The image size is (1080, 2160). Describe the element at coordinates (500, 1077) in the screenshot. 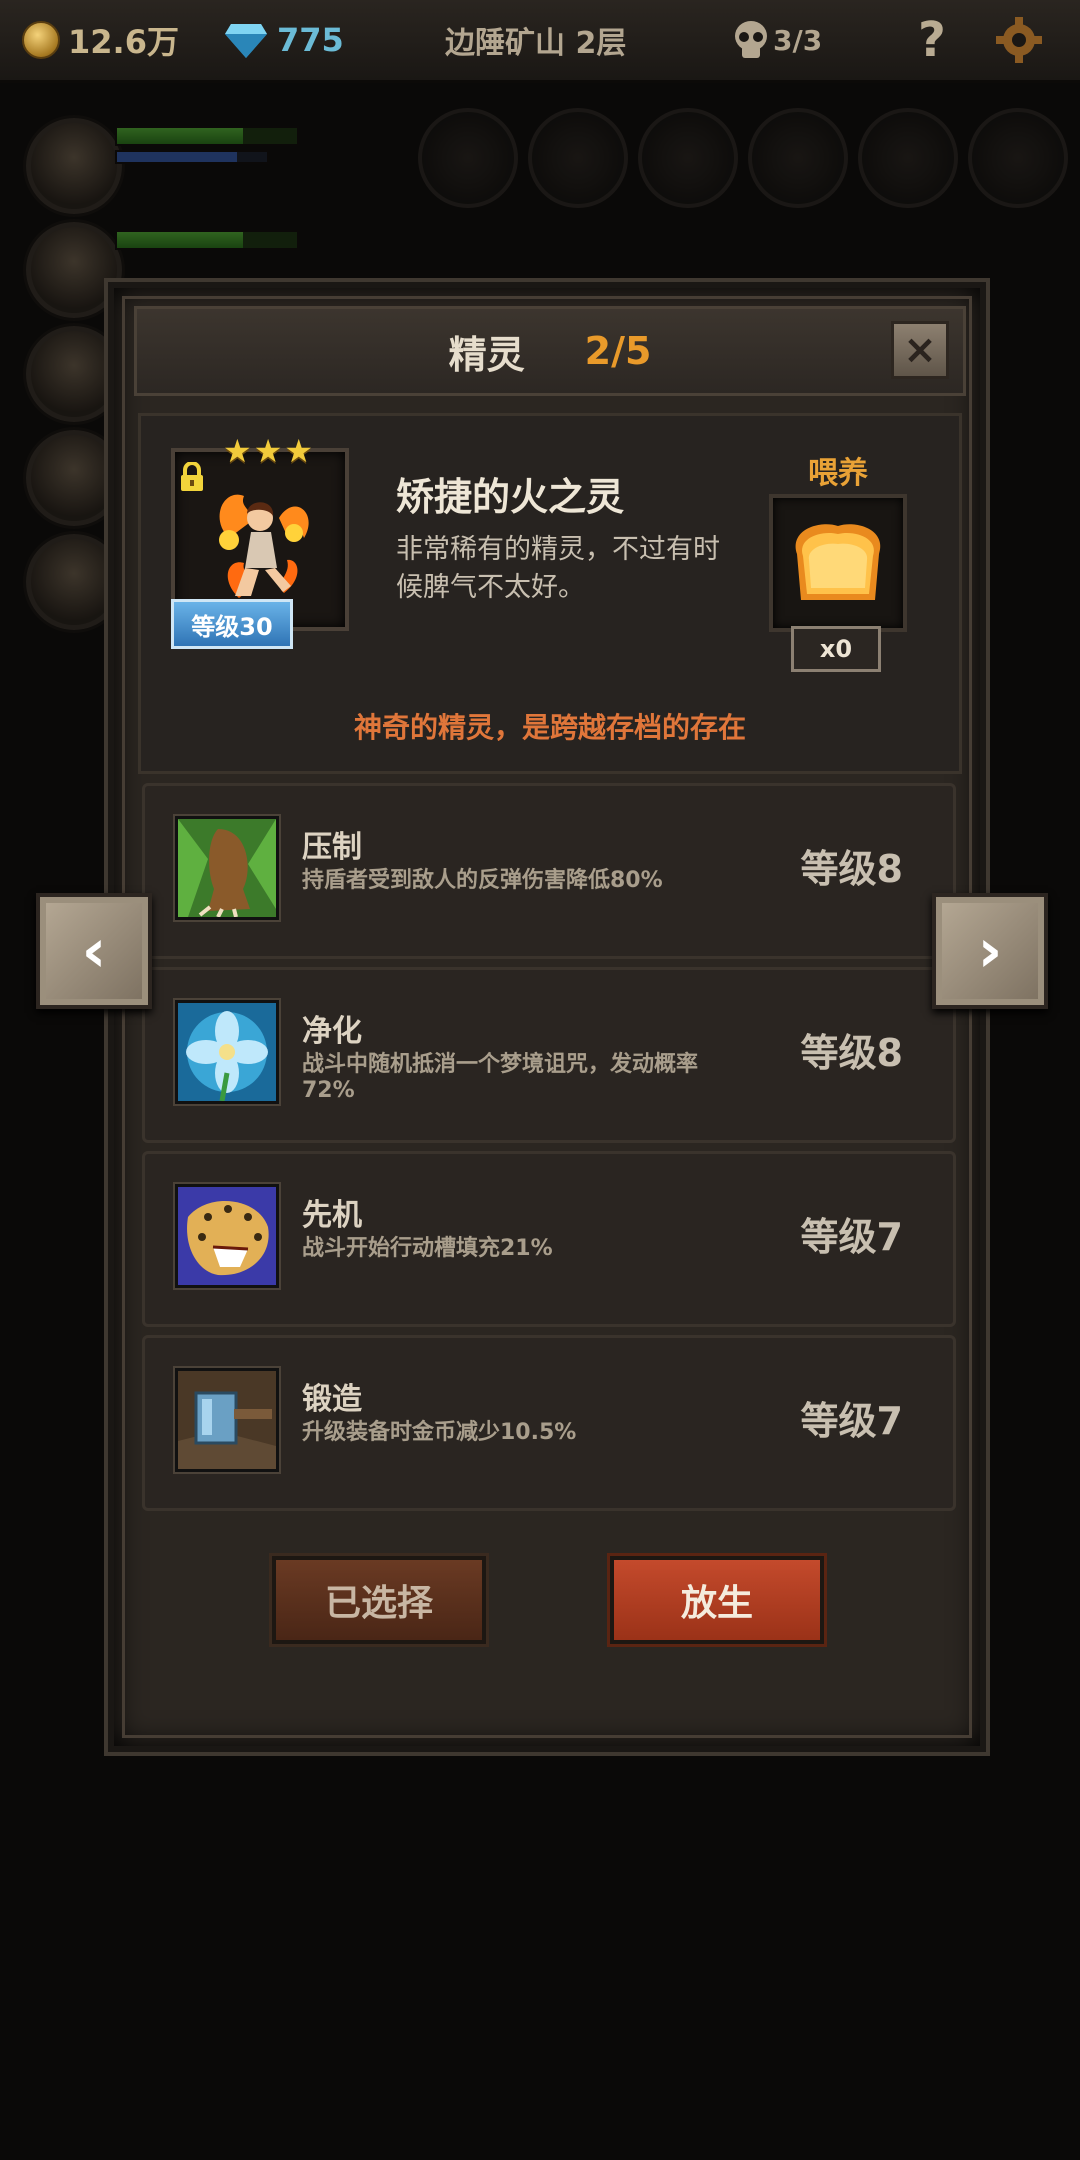

I see `skill-description: 战斗中随机抵消一个梦境诅咒，发动概率72%` at that location.